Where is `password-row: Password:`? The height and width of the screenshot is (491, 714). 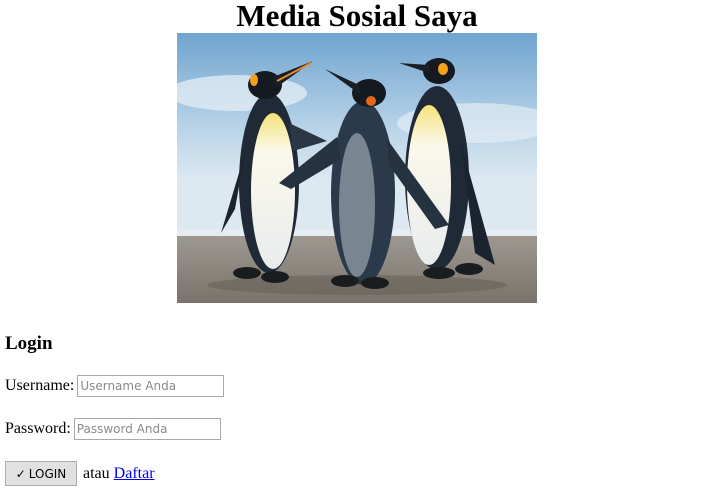
password-row: Password: is located at coordinates (113, 429).